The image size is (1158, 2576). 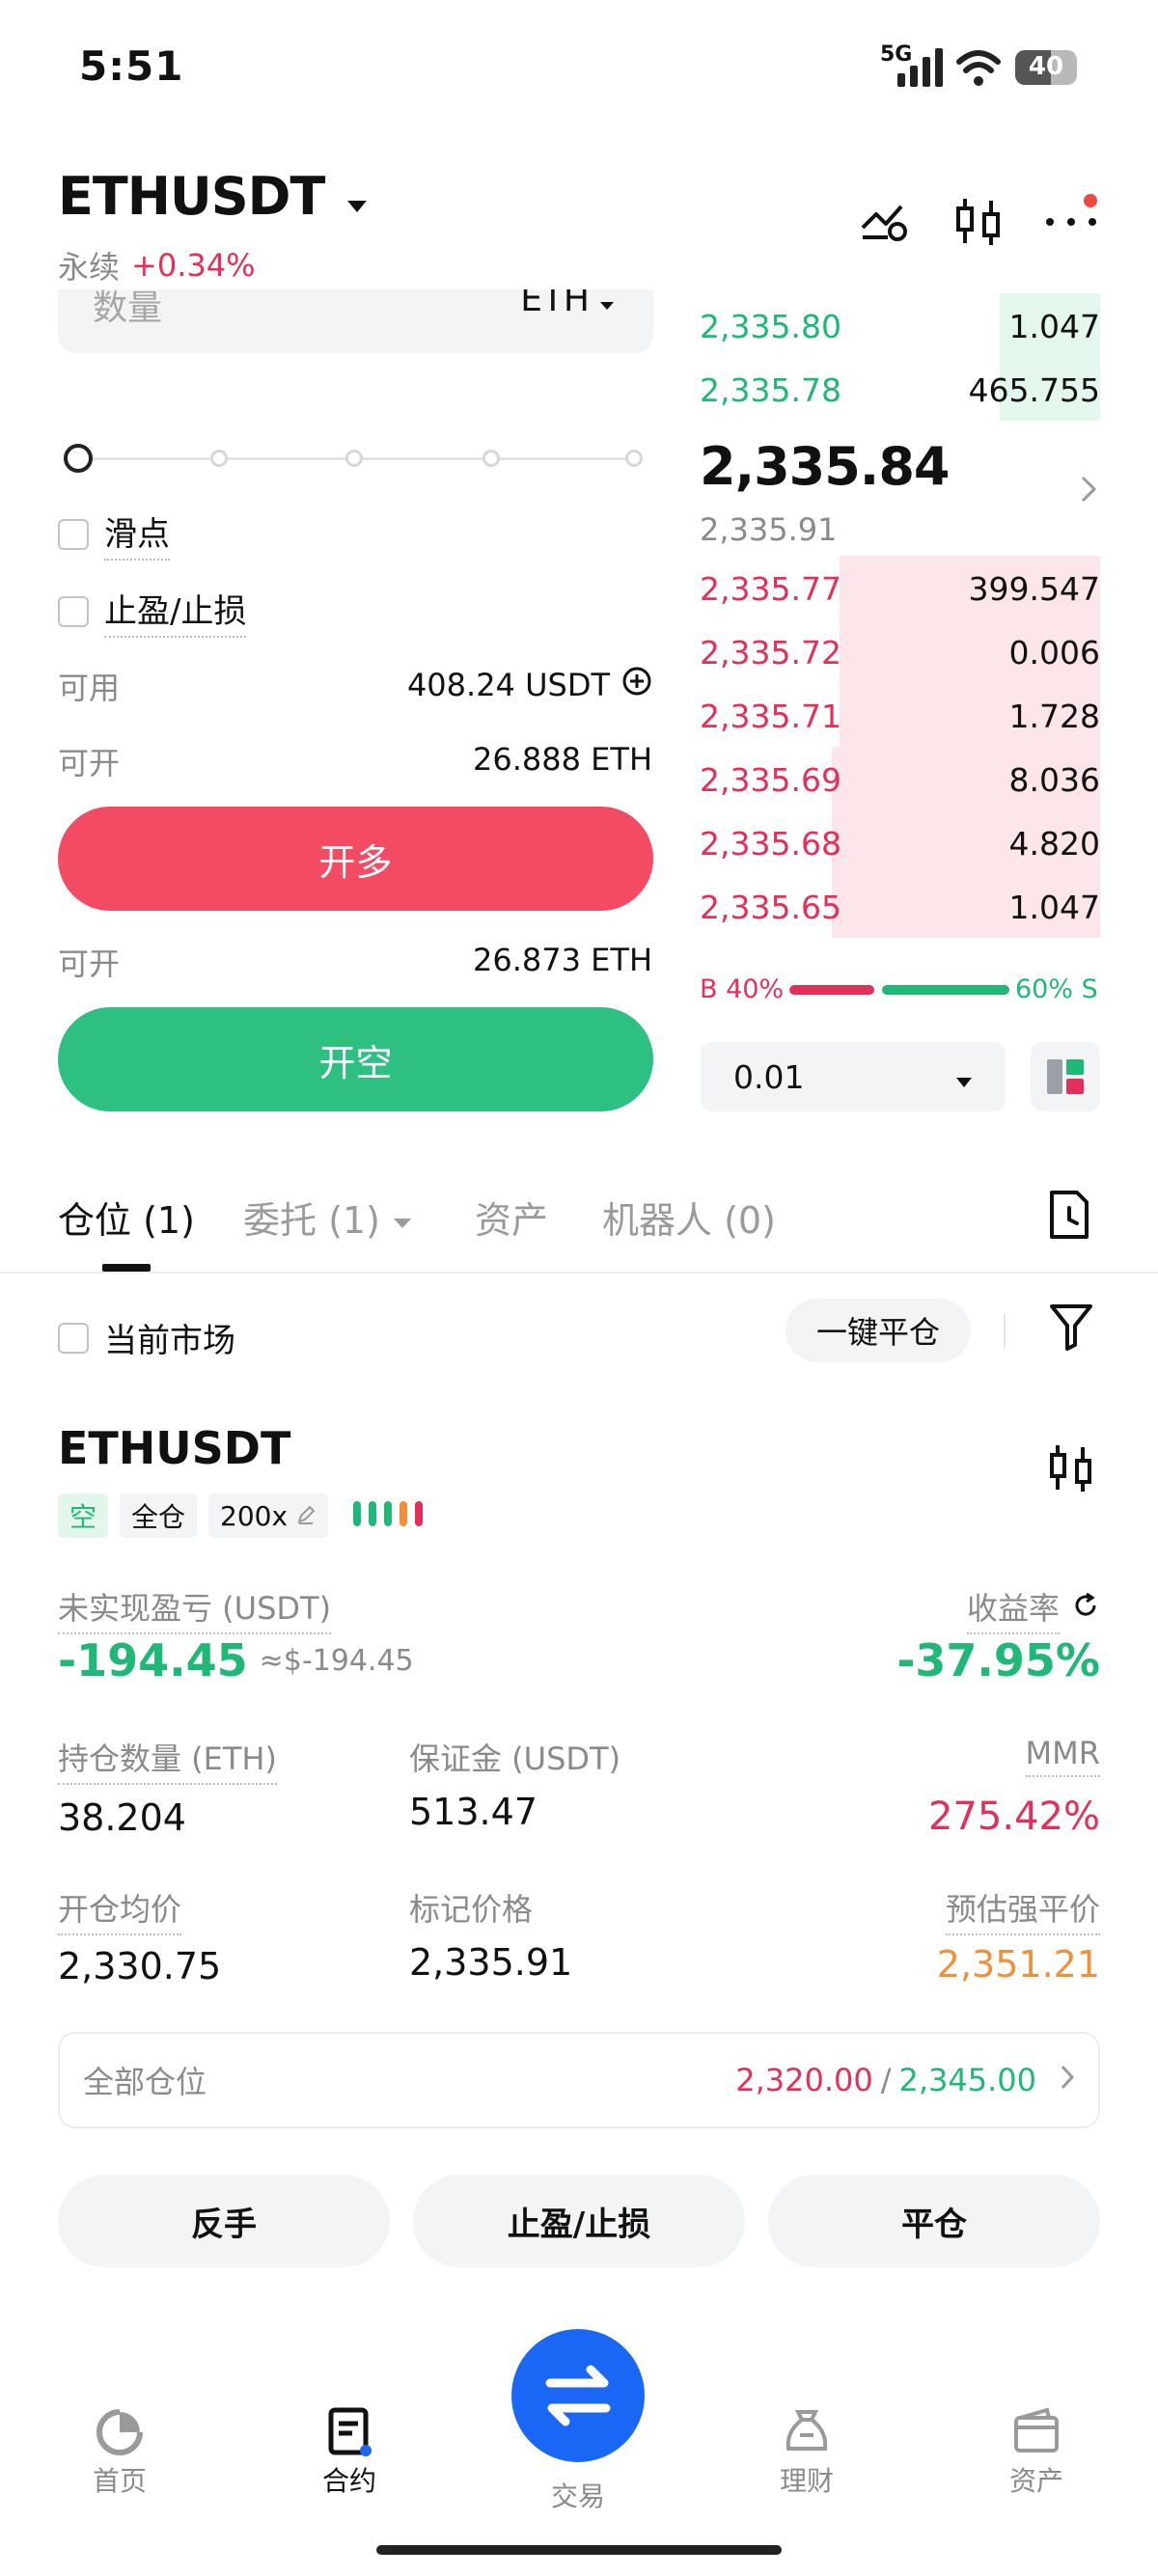 I want to click on tpsl-button: 止盈/止损, so click(x=579, y=2221).